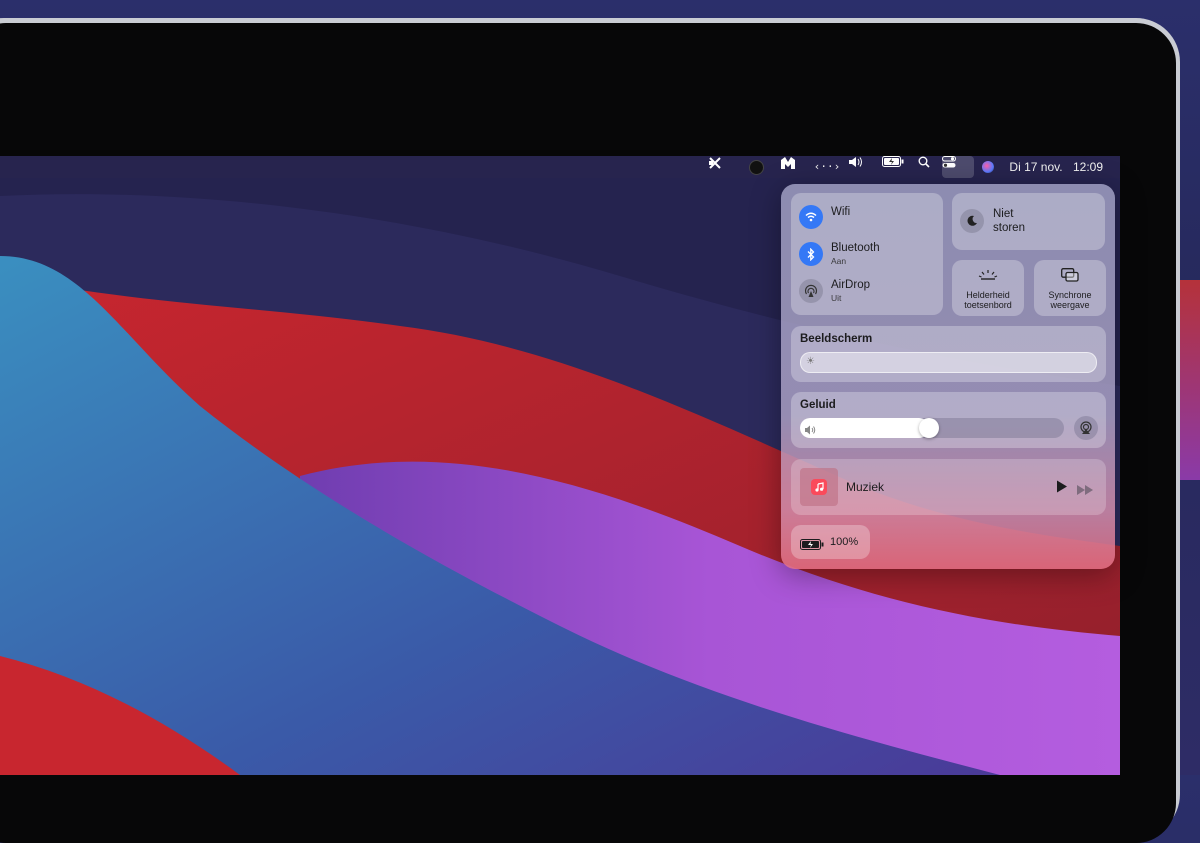 This screenshot has width=1200, height=843. I want to click on kb-line1: Helderheid, so click(988, 295).